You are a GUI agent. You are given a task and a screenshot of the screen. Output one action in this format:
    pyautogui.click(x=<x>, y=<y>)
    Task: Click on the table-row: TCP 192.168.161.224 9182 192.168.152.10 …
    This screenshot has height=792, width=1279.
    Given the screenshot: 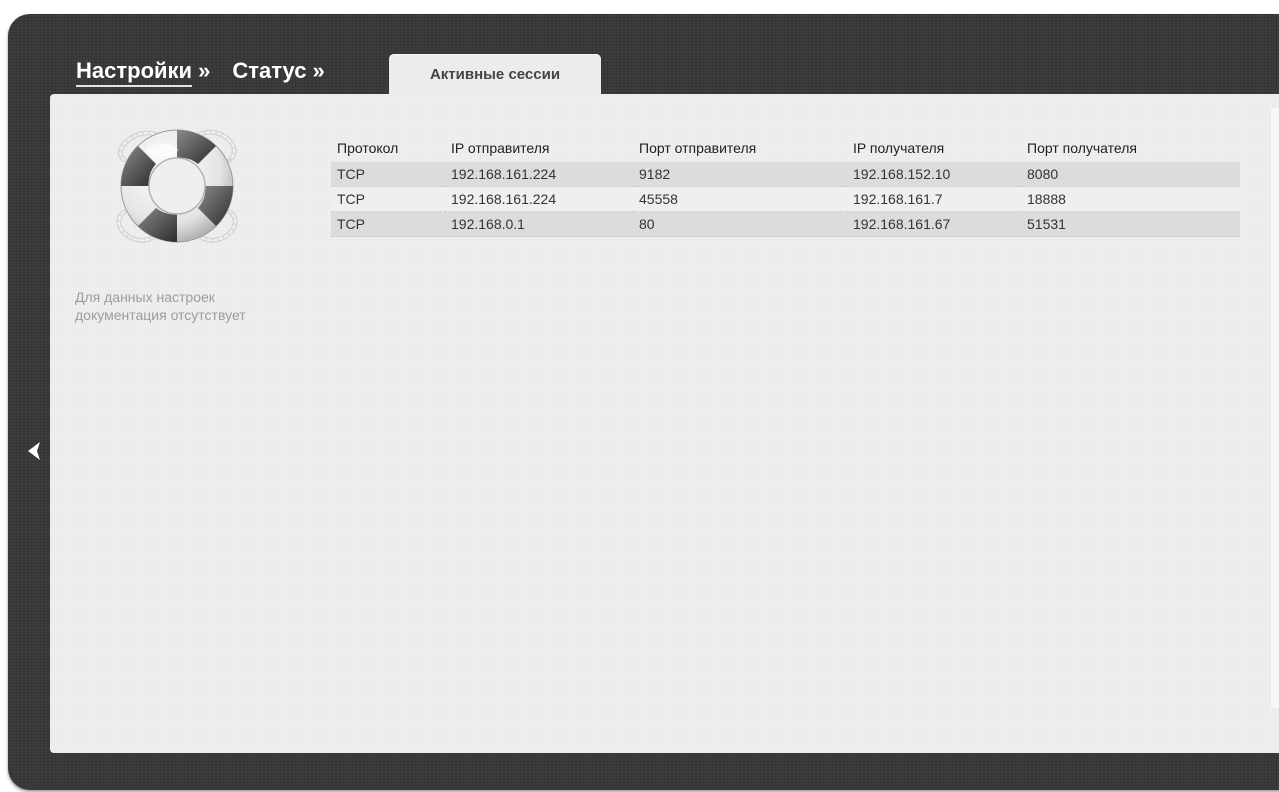 What is the action you would take?
    pyautogui.click(x=785, y=174)
    